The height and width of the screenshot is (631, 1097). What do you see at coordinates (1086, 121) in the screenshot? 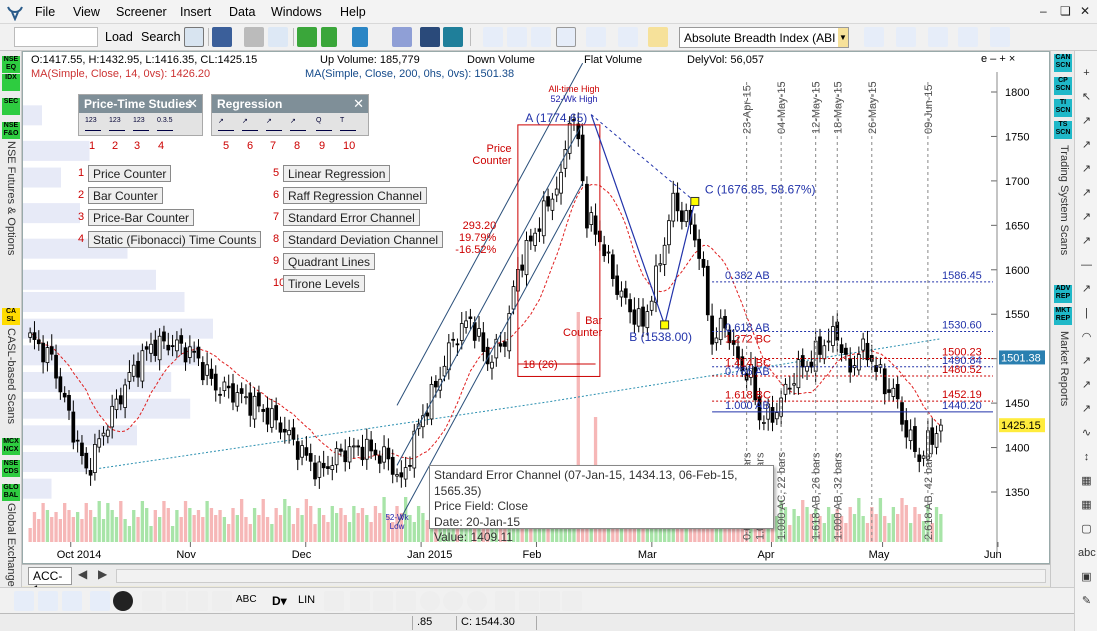
I see `trendline-icon: ↗` at bounding box center [1086, 121].